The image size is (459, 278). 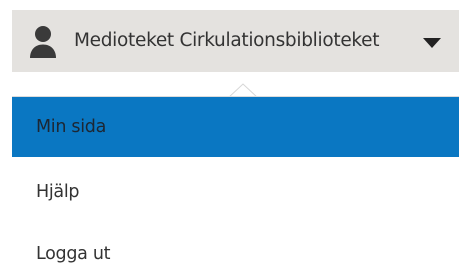 What do you see at coordinates (227, 40) in the screenshot?
I see `user-name-label: Medioteket Cirkulationsbiblioteket` at bounding box center [227, 40].